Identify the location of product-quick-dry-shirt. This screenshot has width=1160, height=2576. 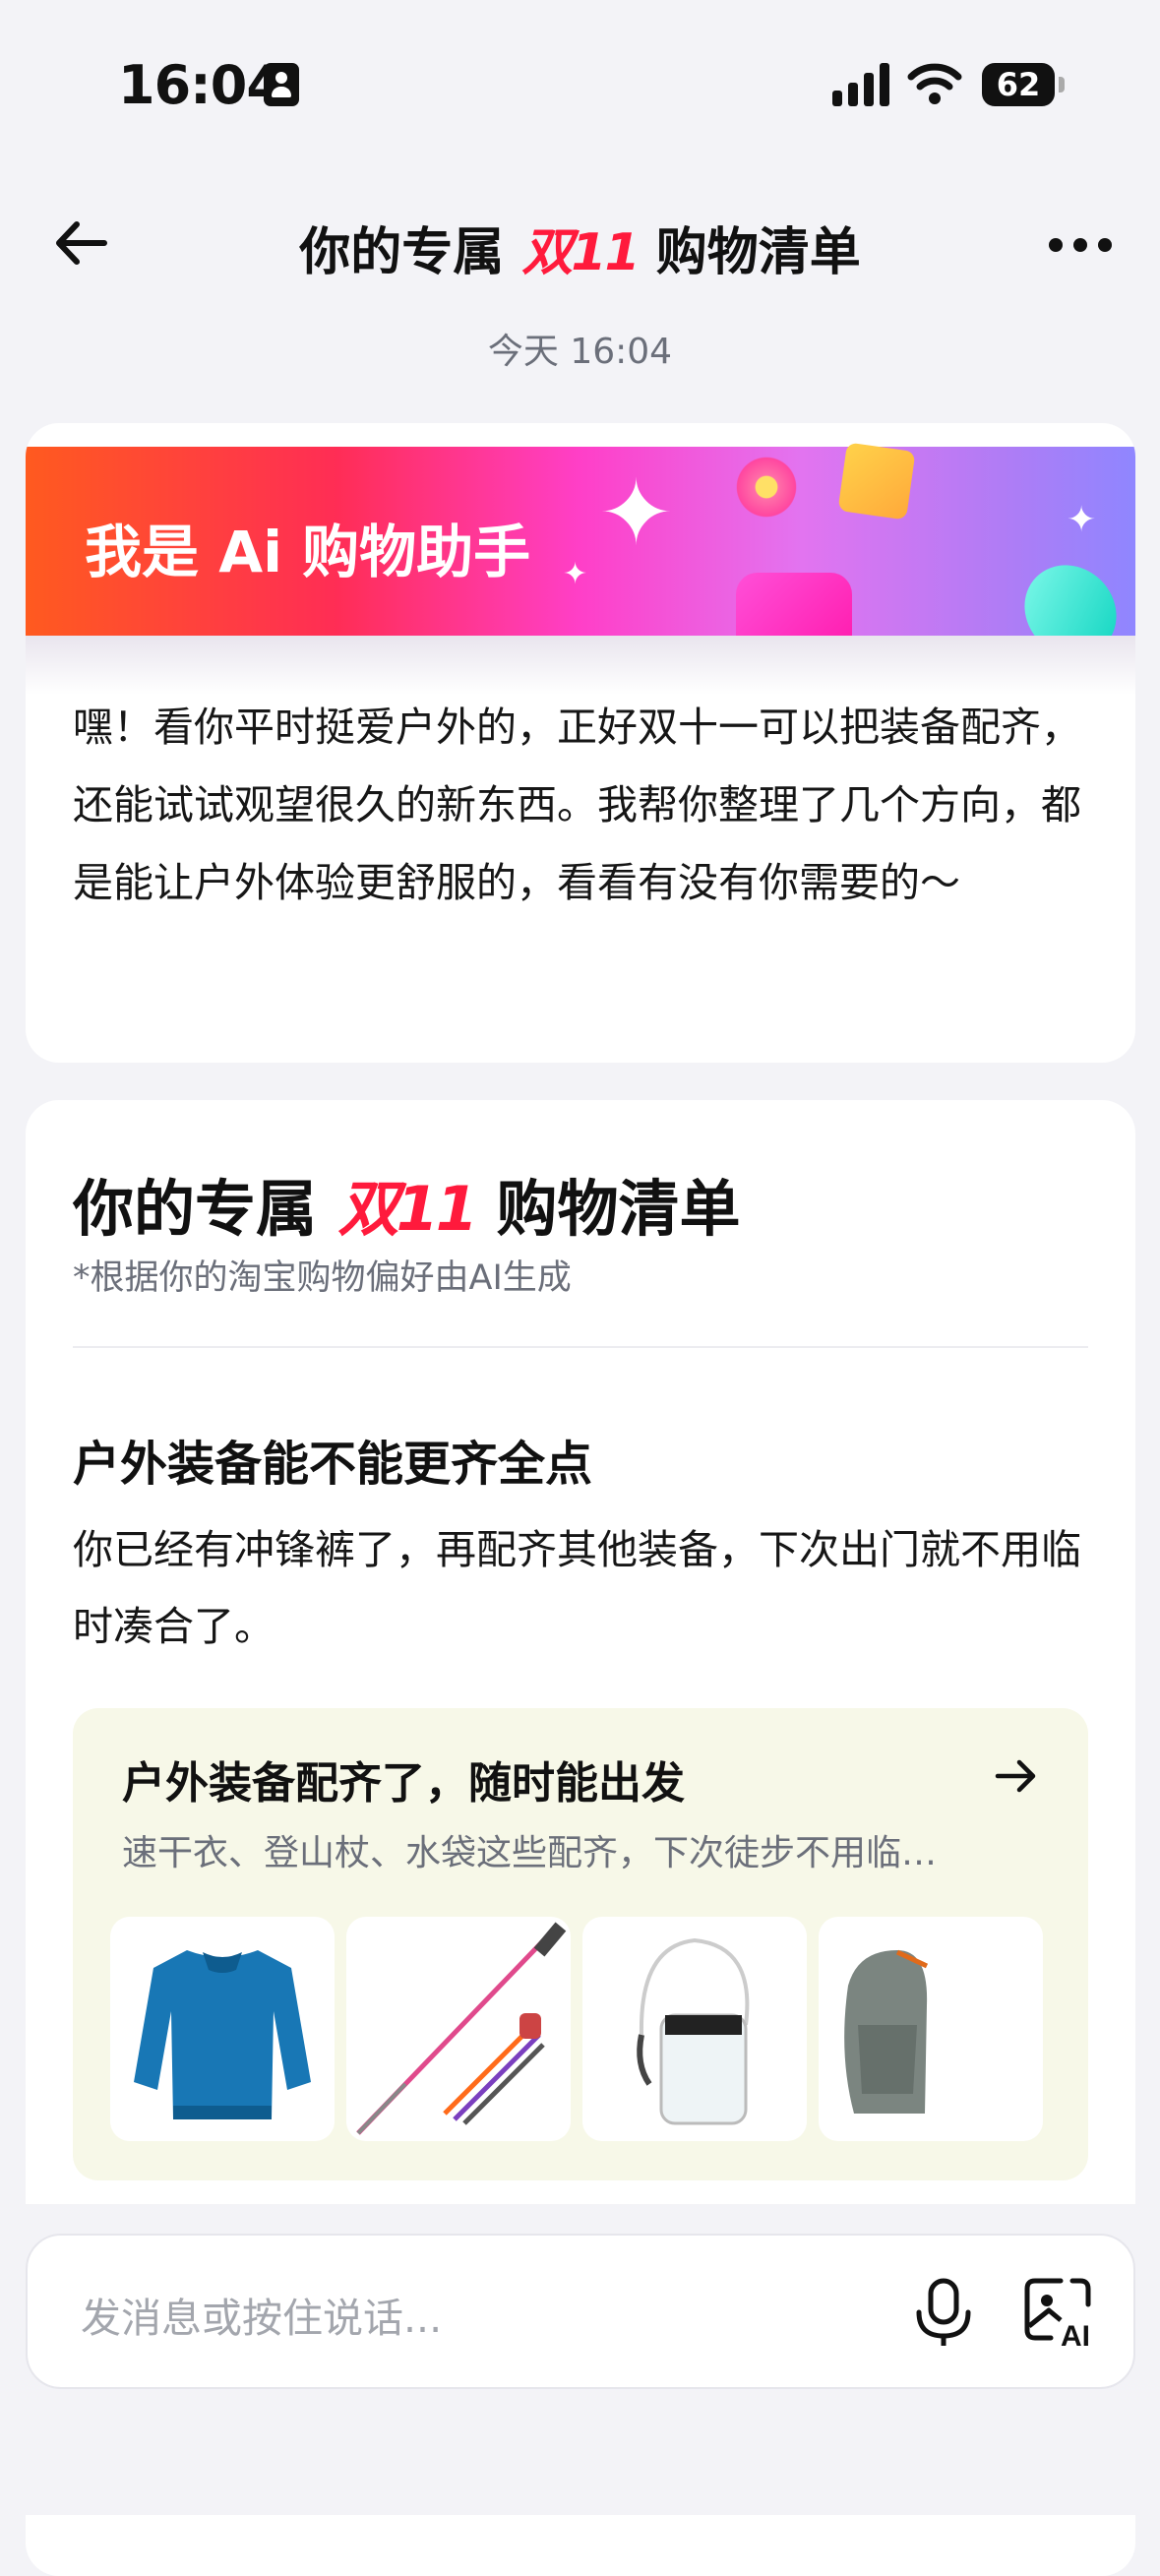
(222, 2029).